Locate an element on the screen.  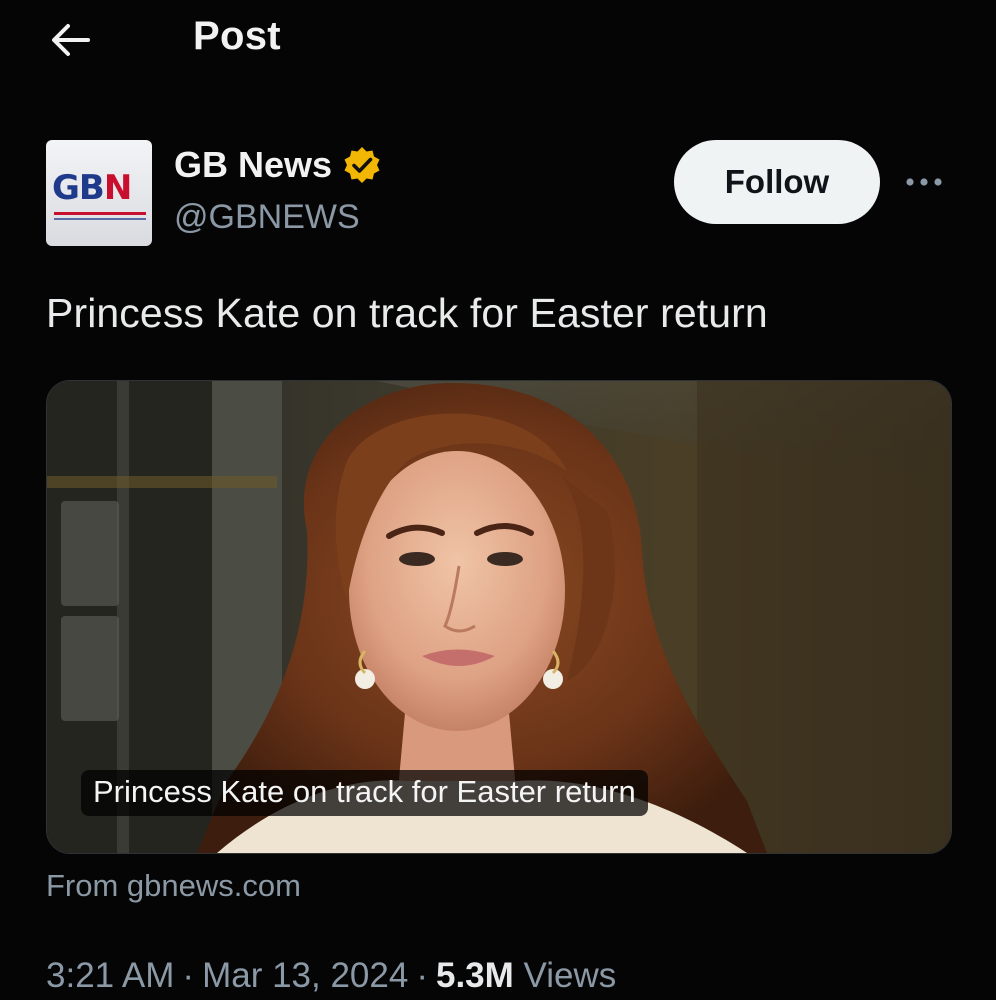
author-display-name: GB News is located at coordinates (278, 165).